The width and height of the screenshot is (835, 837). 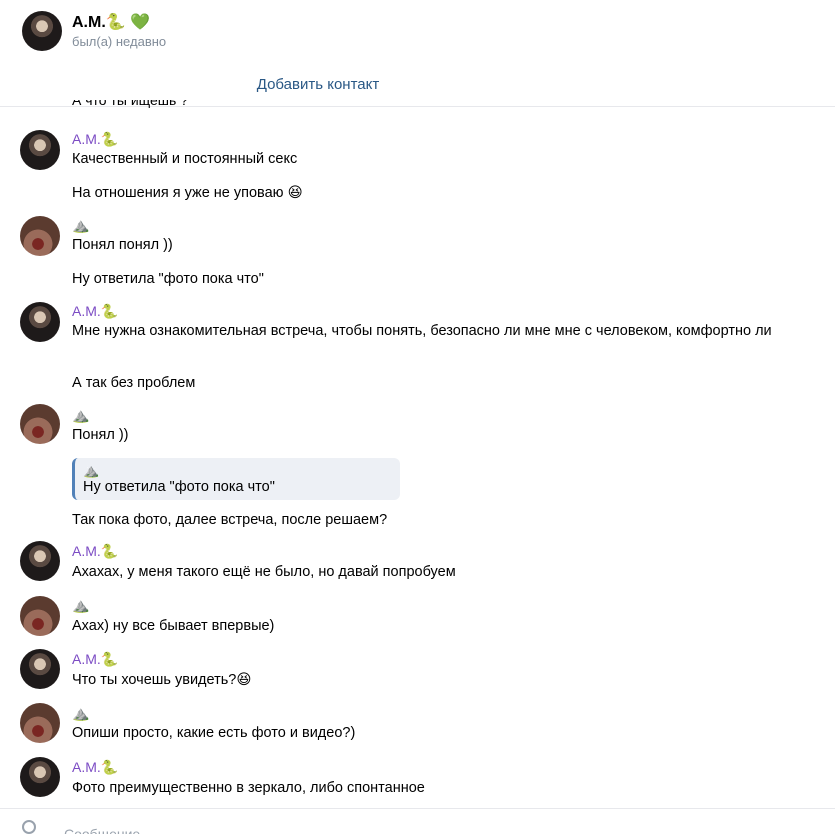 I want to click on message-text: Качественный и постоянный секс, so click(x=185, y=159).